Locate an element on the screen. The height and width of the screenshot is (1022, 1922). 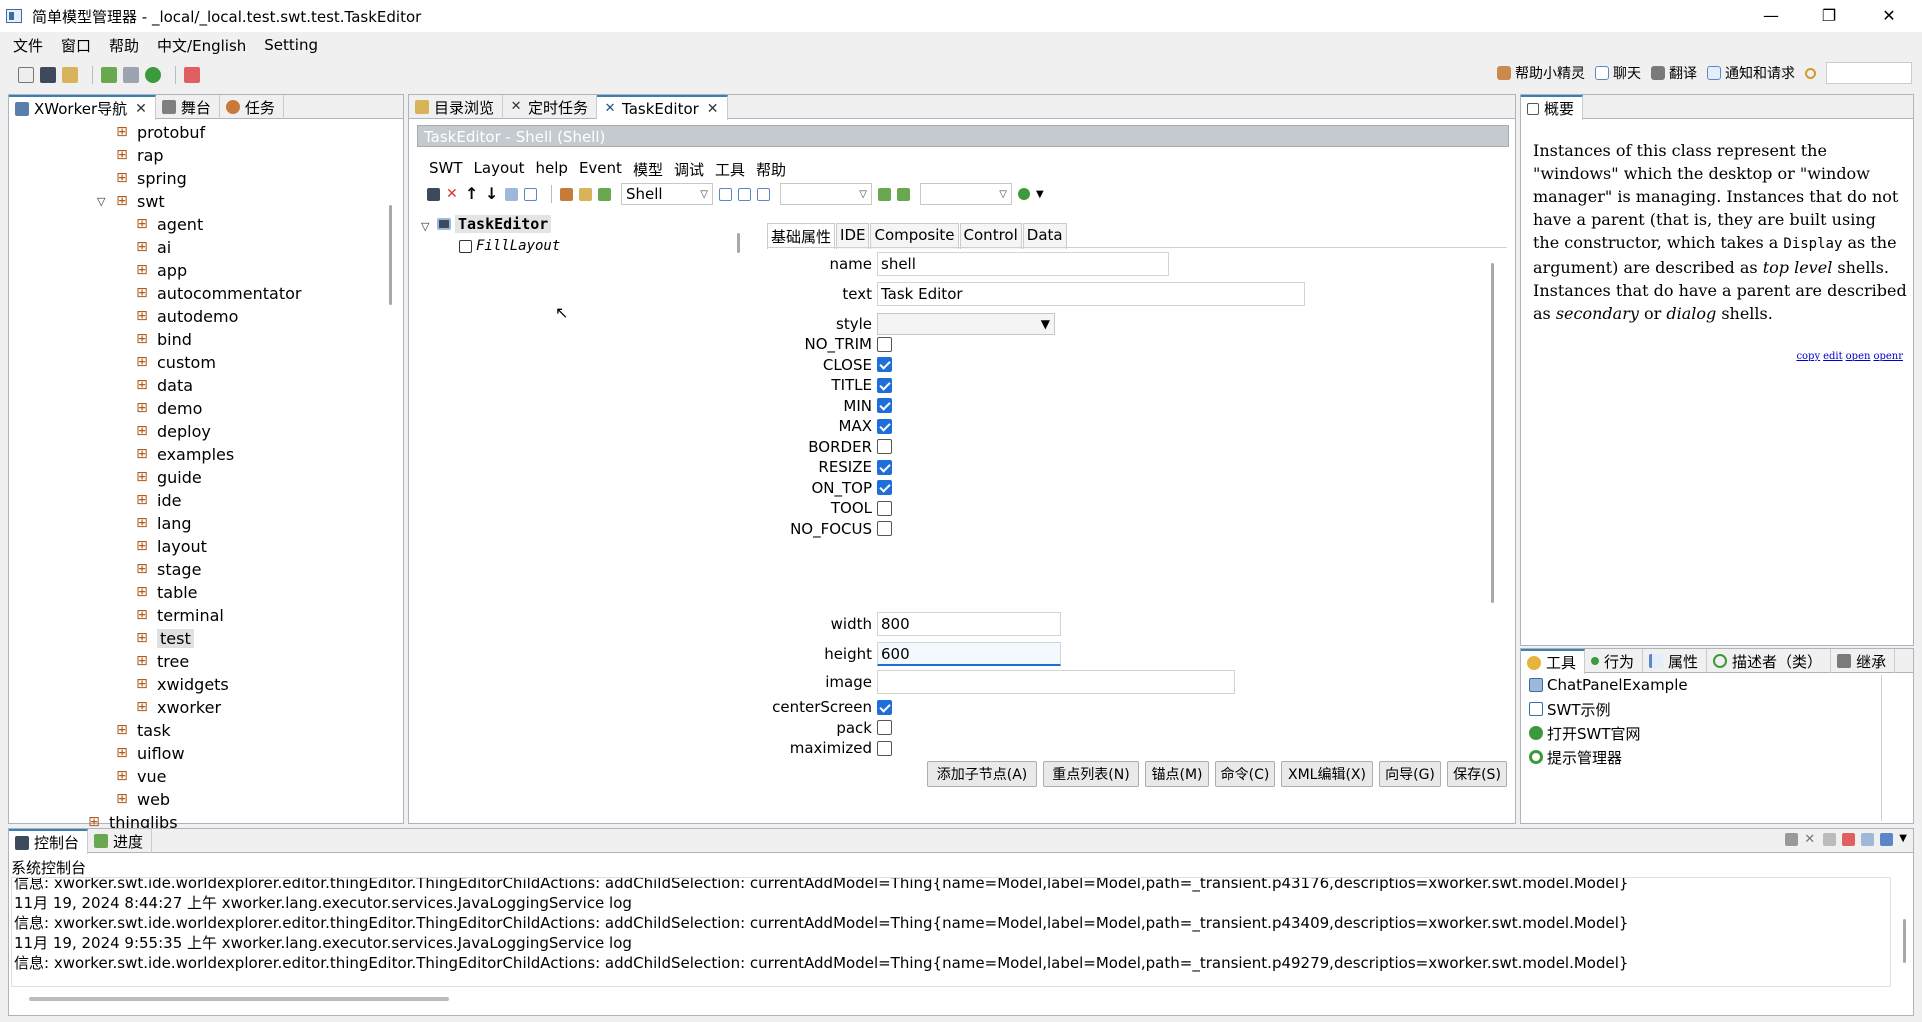
flag-icon is located at coordinates (604, 194).